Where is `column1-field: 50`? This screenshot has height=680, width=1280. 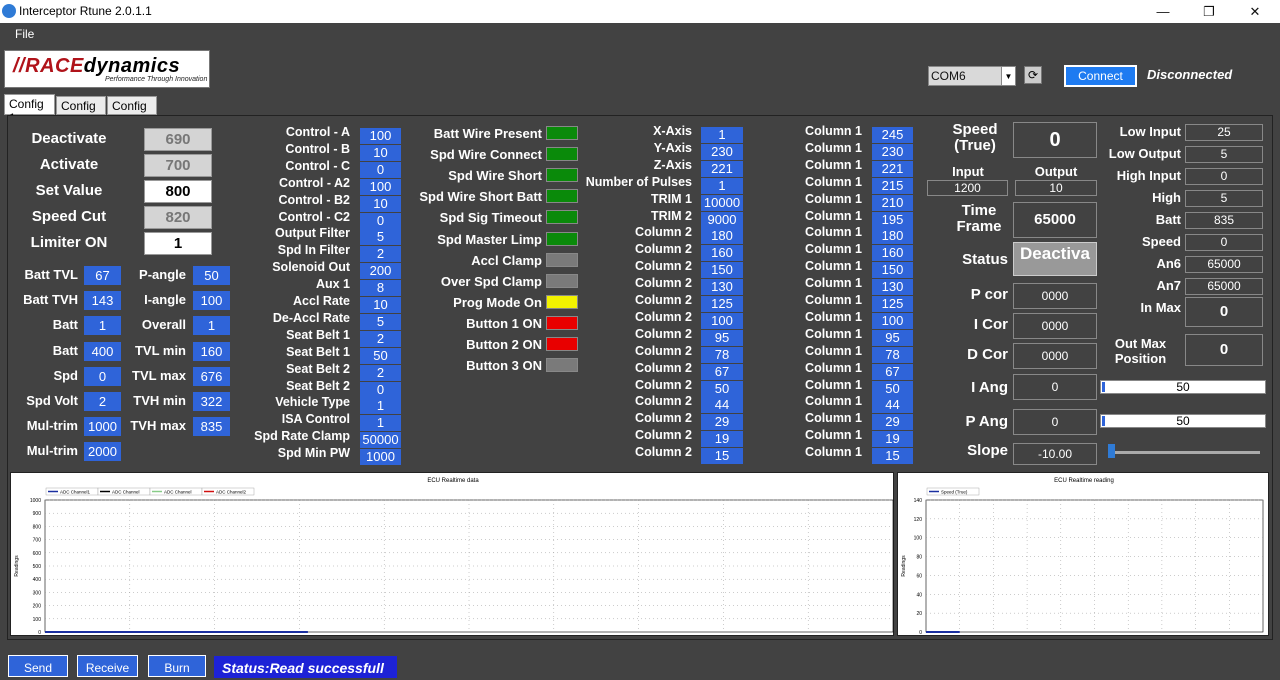
column1-field: 50 is located at coordinates (892, 388).